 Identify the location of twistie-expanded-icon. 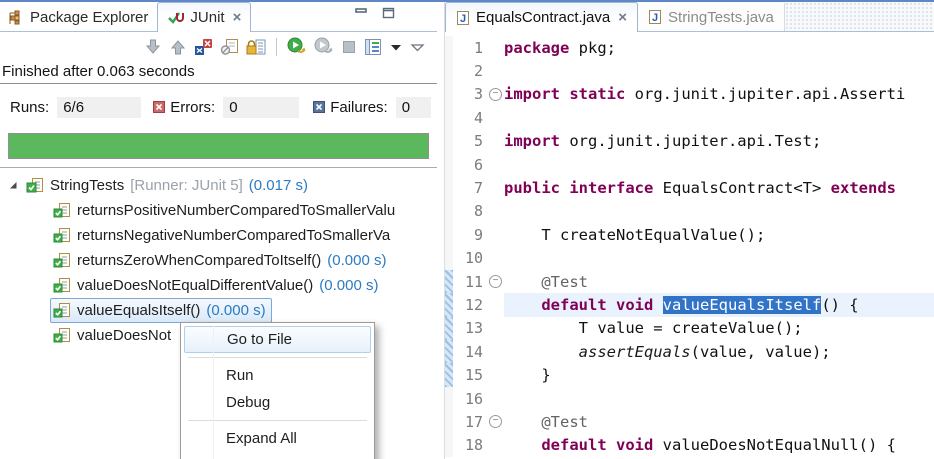
(13, 185).